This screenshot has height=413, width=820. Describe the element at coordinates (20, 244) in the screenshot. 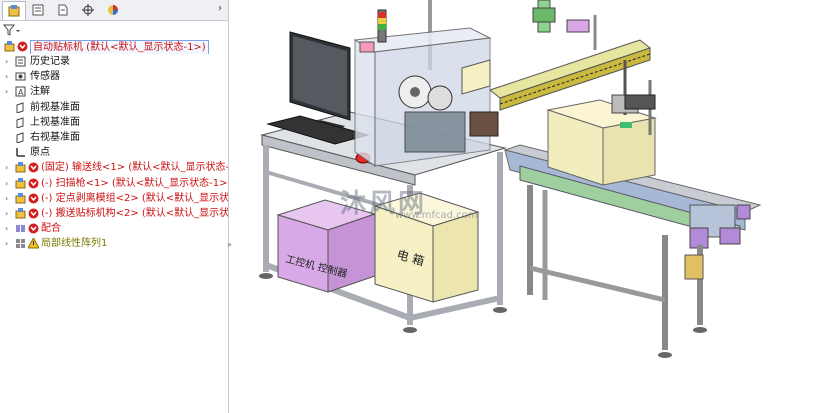

I see `linear-pattern-icon` at that location.